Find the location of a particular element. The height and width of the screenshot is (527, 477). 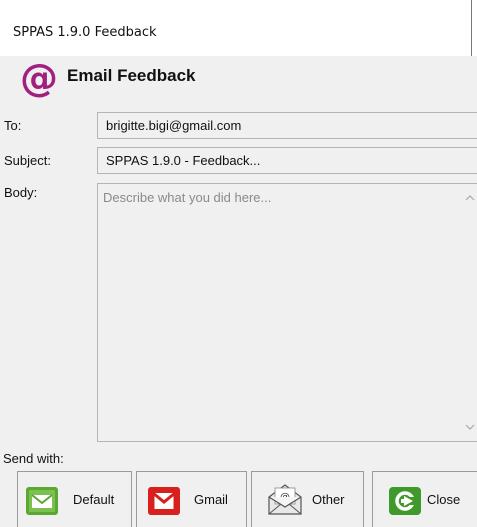

gmail-button: Gmail is located at coordinates (191, 499).